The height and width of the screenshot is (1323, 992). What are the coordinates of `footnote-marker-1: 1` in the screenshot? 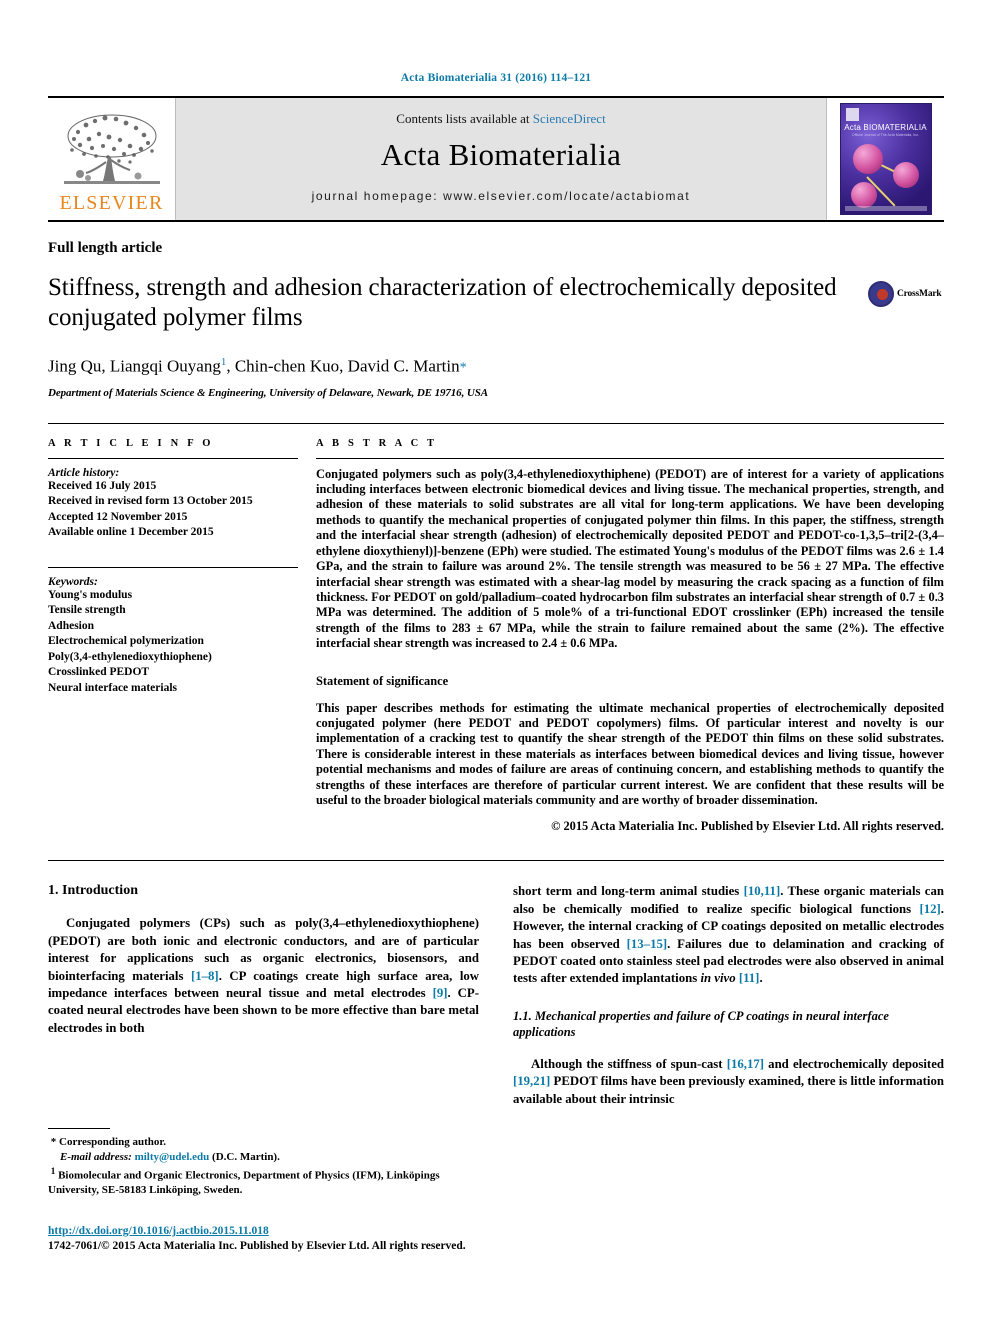 It's located at (53, 1171).